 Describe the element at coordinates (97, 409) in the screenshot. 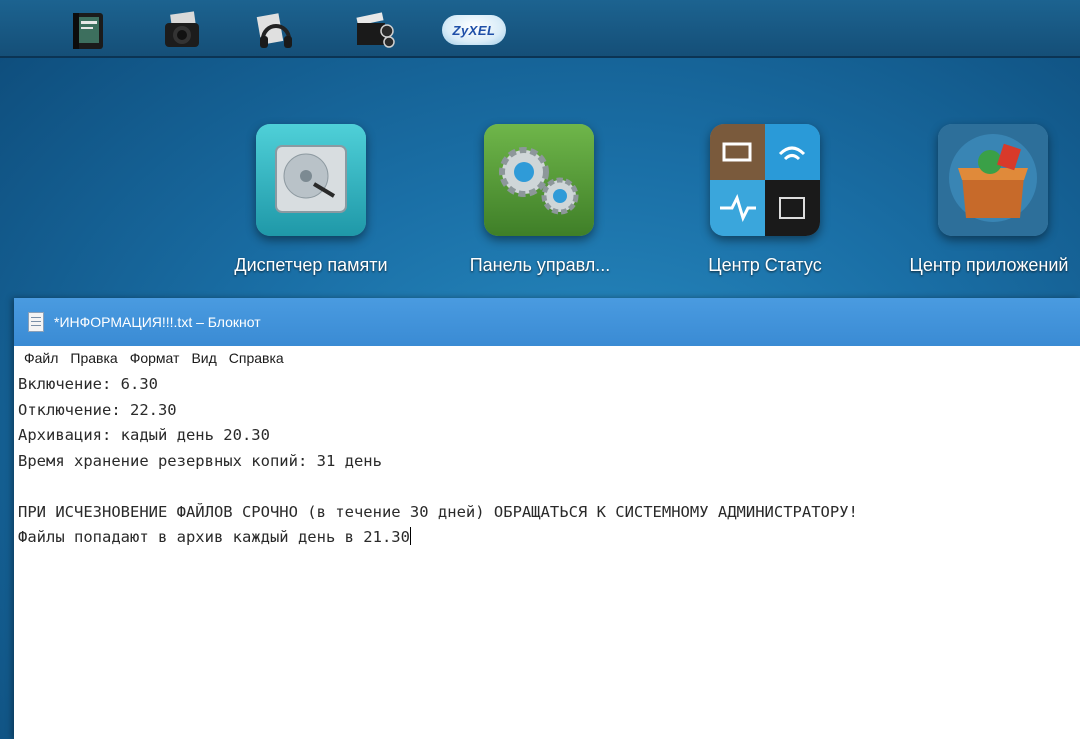

I see `text-line: Отключение: 22.30` at that location.